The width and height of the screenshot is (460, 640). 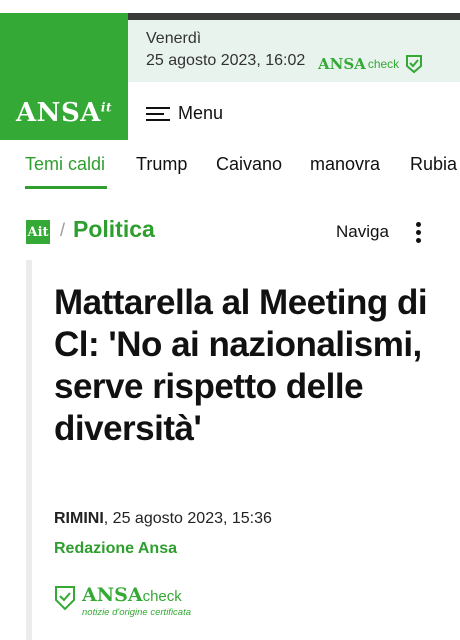 What do you see at coordinates (174, 38) in the screenshot?
I see `date-day: Venerdì` at bounding box center [174, 38].